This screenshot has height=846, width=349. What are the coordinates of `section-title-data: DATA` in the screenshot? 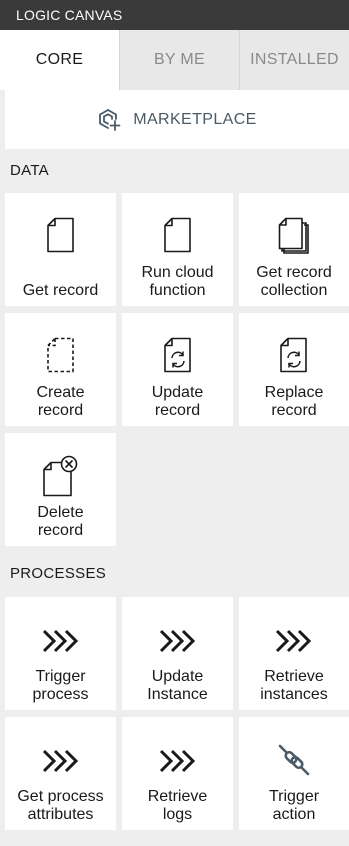 It's located at (29, 170).